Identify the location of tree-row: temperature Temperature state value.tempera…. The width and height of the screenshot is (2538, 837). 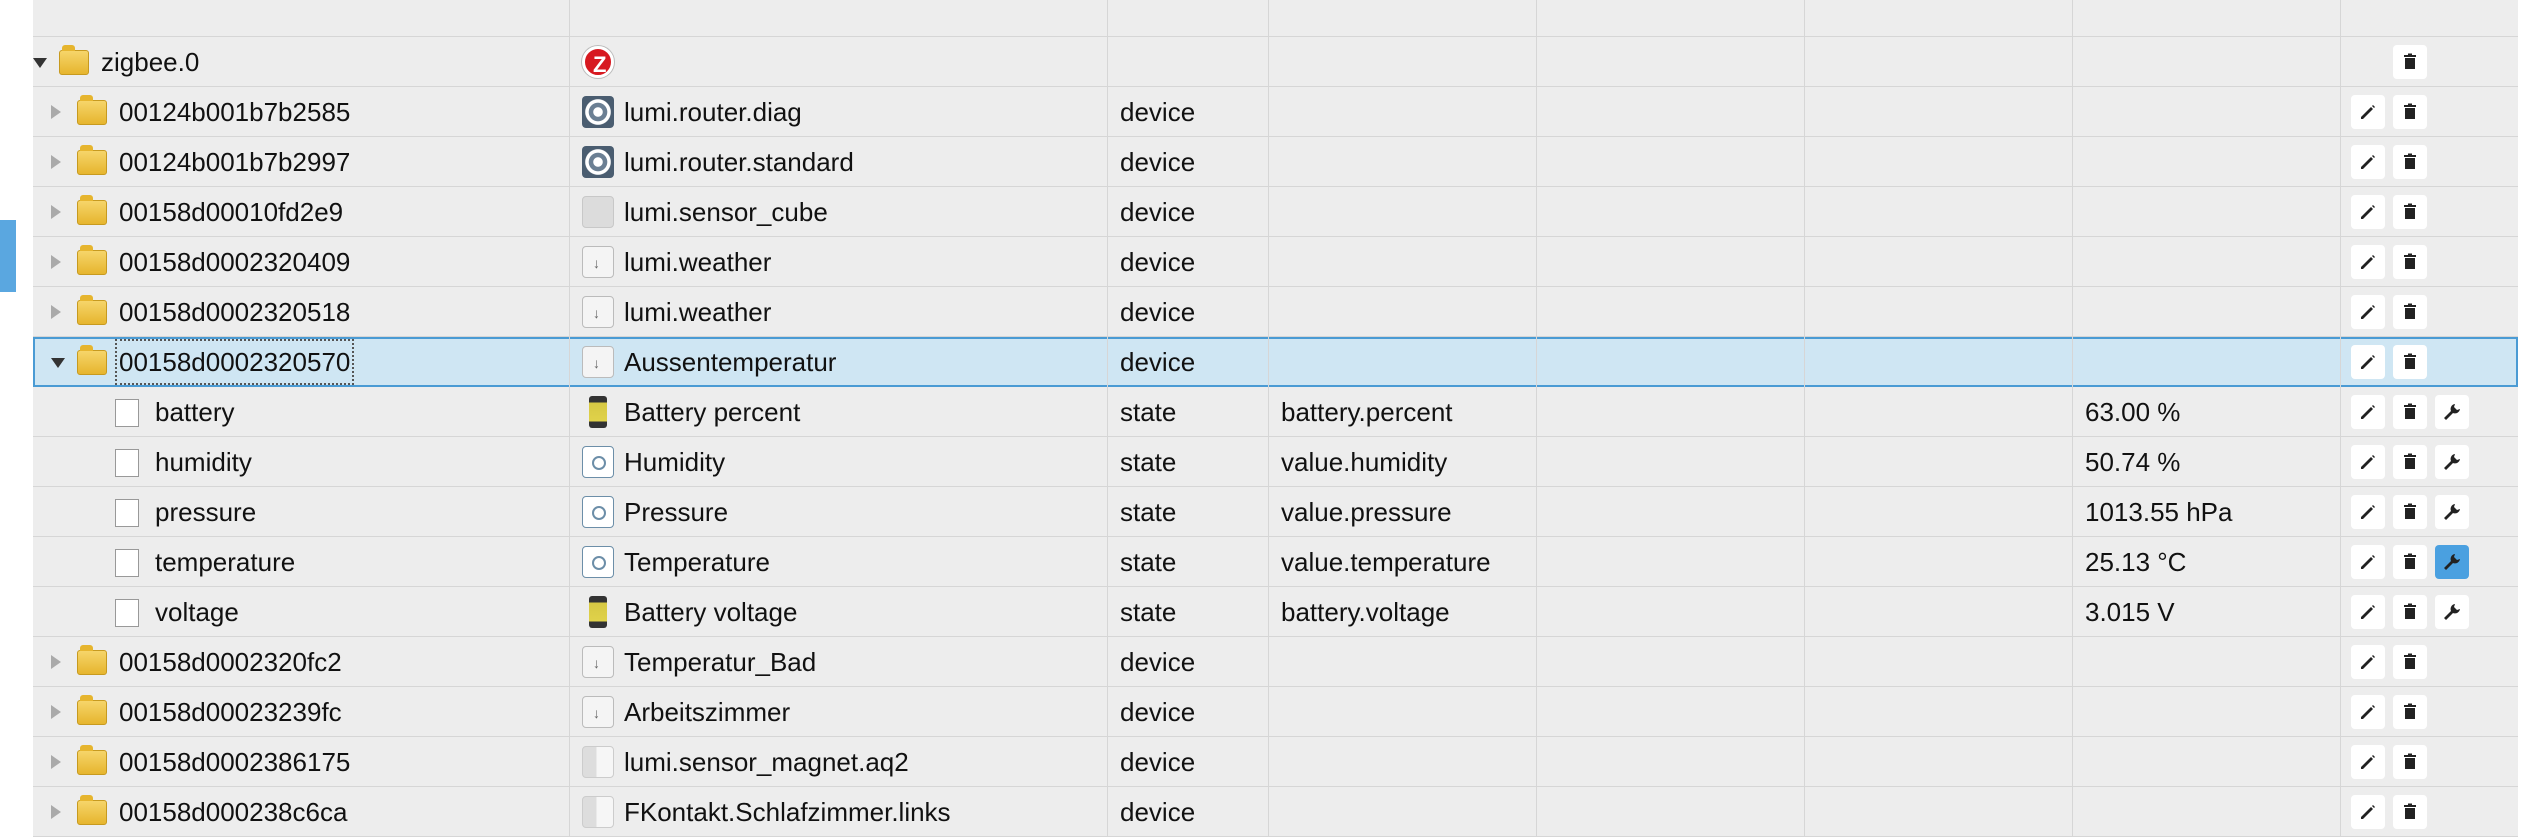
(1275, 562).